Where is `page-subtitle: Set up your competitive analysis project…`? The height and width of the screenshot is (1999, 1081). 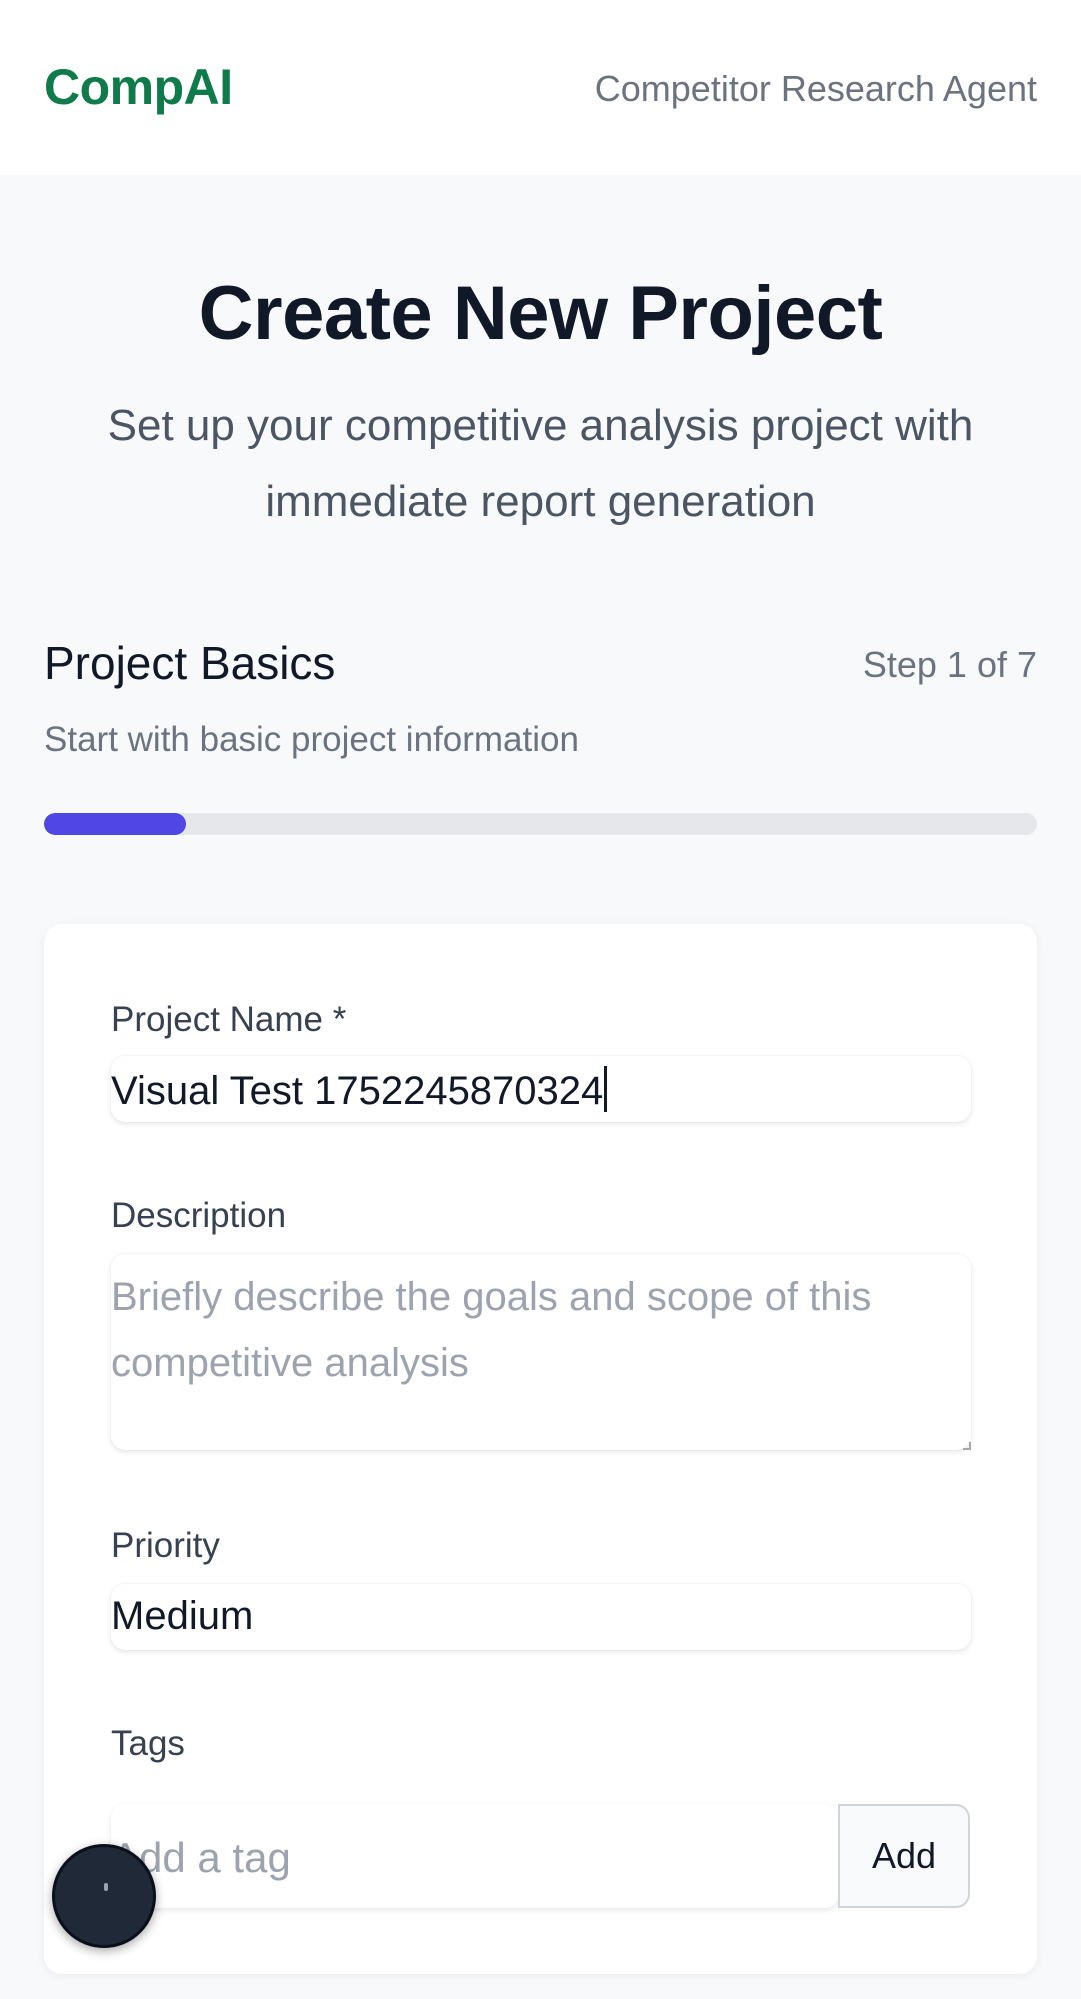 page-subtitle: Set up your competitive analysis project… is located at coordinates (540, 463).